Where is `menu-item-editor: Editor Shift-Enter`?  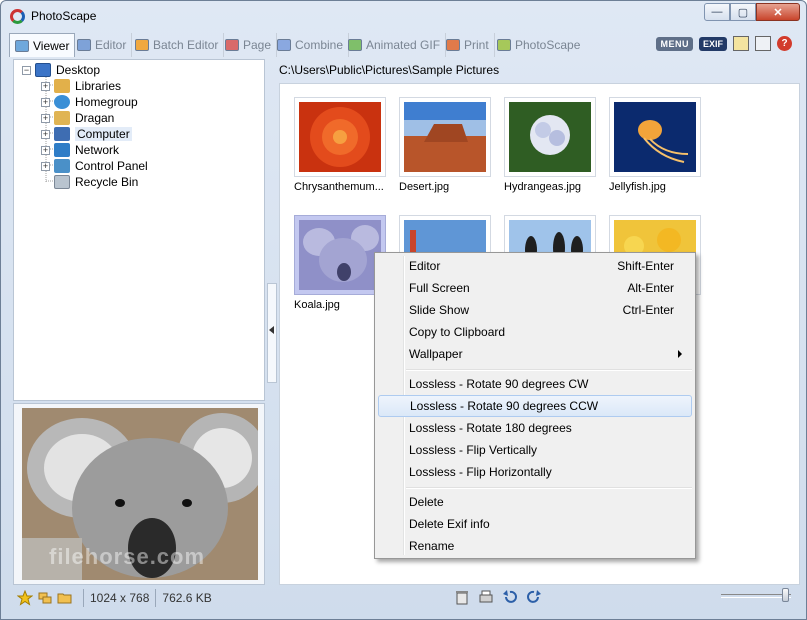 menu-item-editor: Editor Shift-Enter is located at coordinates (535, 266).